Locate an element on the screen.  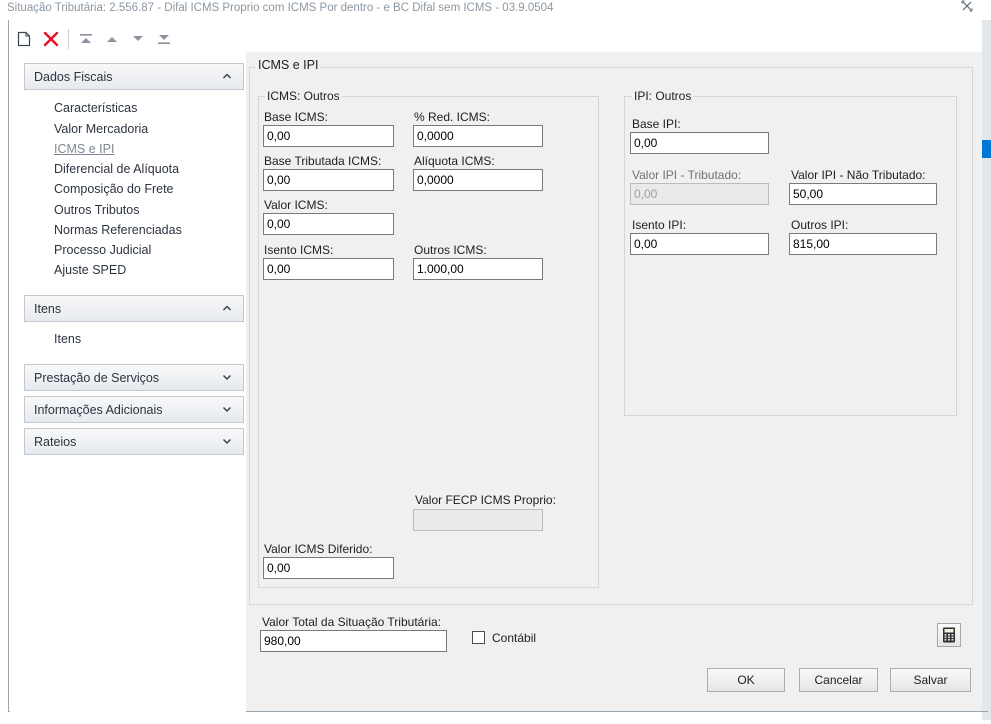
isento-ipi-input is located at coordinates (699, 244).